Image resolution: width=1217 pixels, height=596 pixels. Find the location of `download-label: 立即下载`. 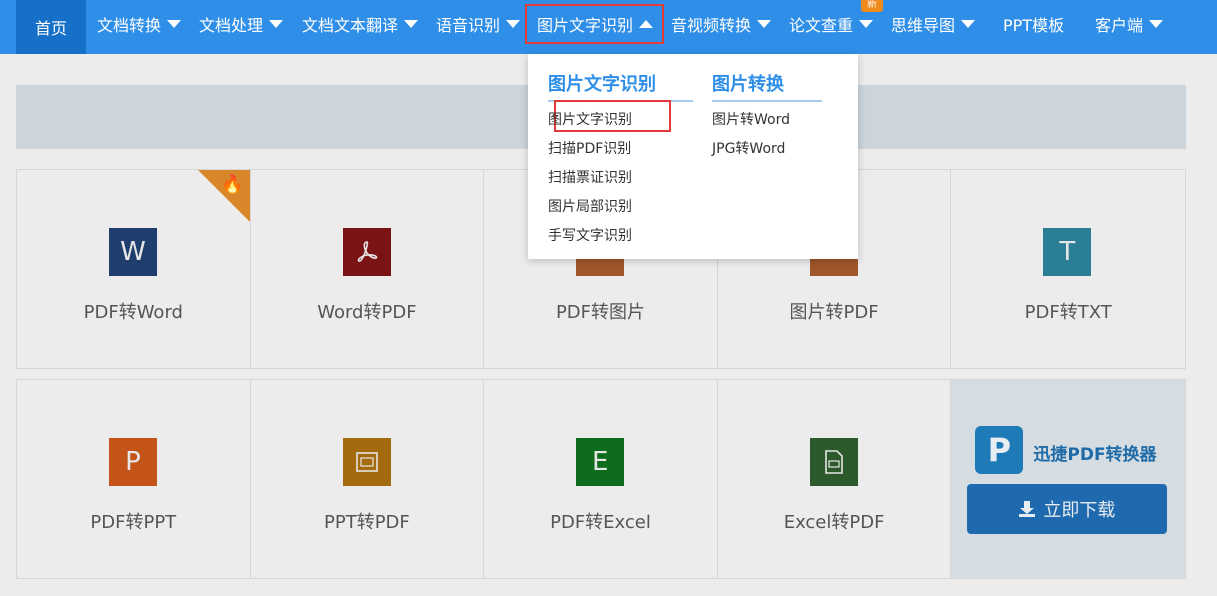

download-label: 立即下载 is located at coordinates (1079, 510).